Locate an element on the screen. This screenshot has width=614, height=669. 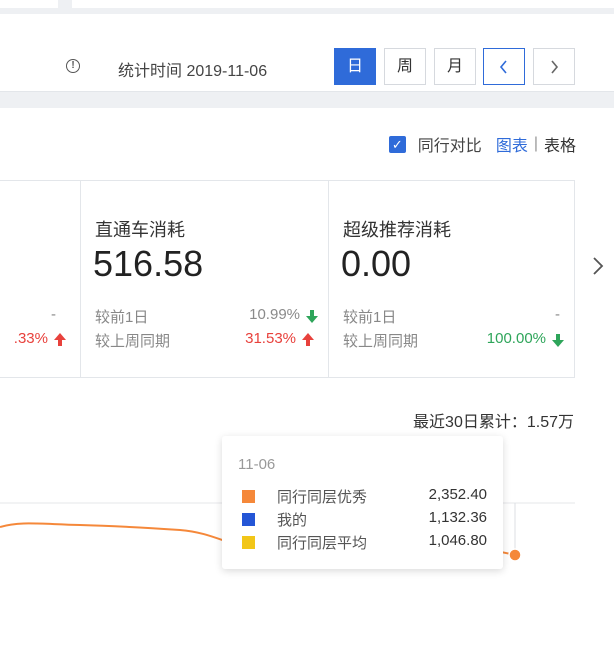
metric-value: 516.58 is located at coordinates (148, 263).